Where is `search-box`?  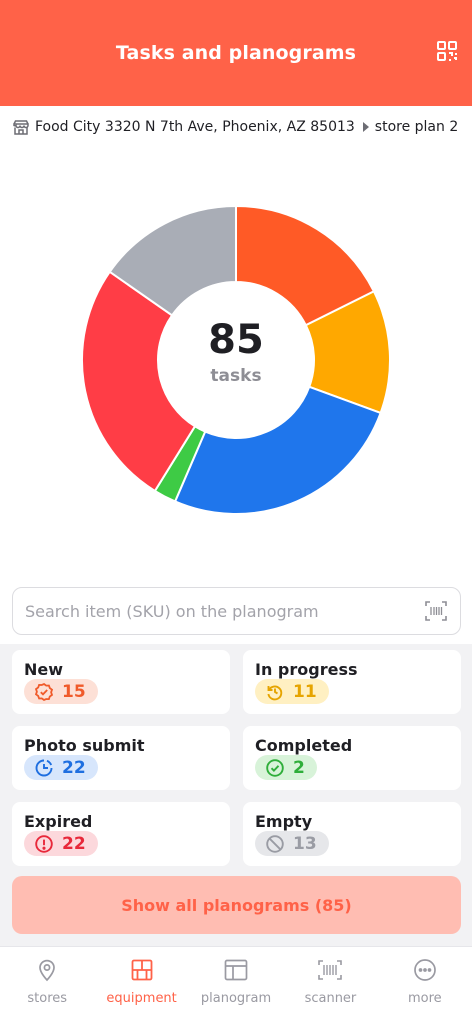 search-box is located at coordinates (236, 611).